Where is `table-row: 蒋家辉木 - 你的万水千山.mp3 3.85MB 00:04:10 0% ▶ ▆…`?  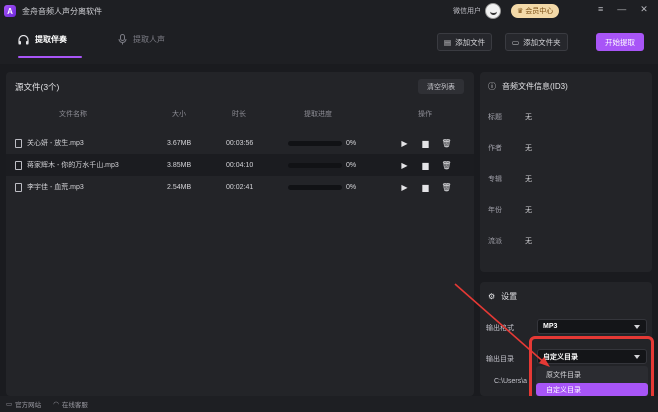
table-row: 蒋家辉木 - 你的万水千山.mp3 3.85MB 00:04:10 0% ▶ ▆… is located at coordinates (240, 165).